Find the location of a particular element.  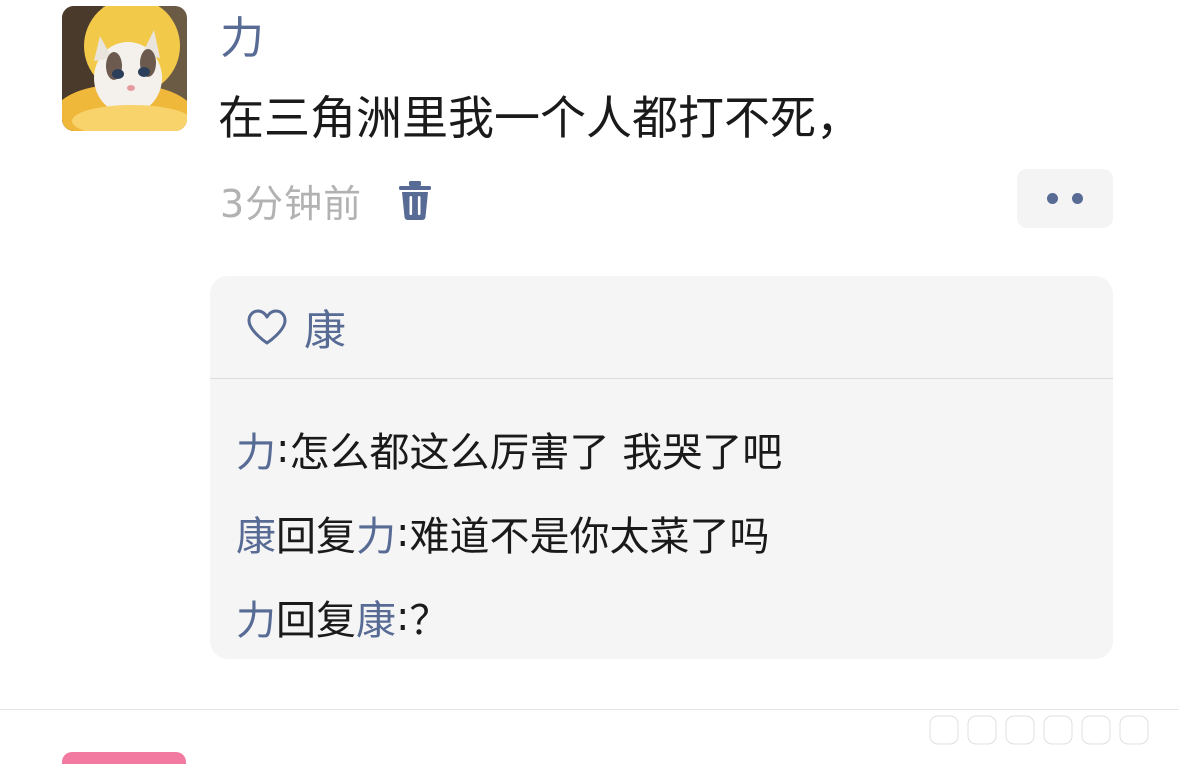

avatar is located at coordinates (124, 68).